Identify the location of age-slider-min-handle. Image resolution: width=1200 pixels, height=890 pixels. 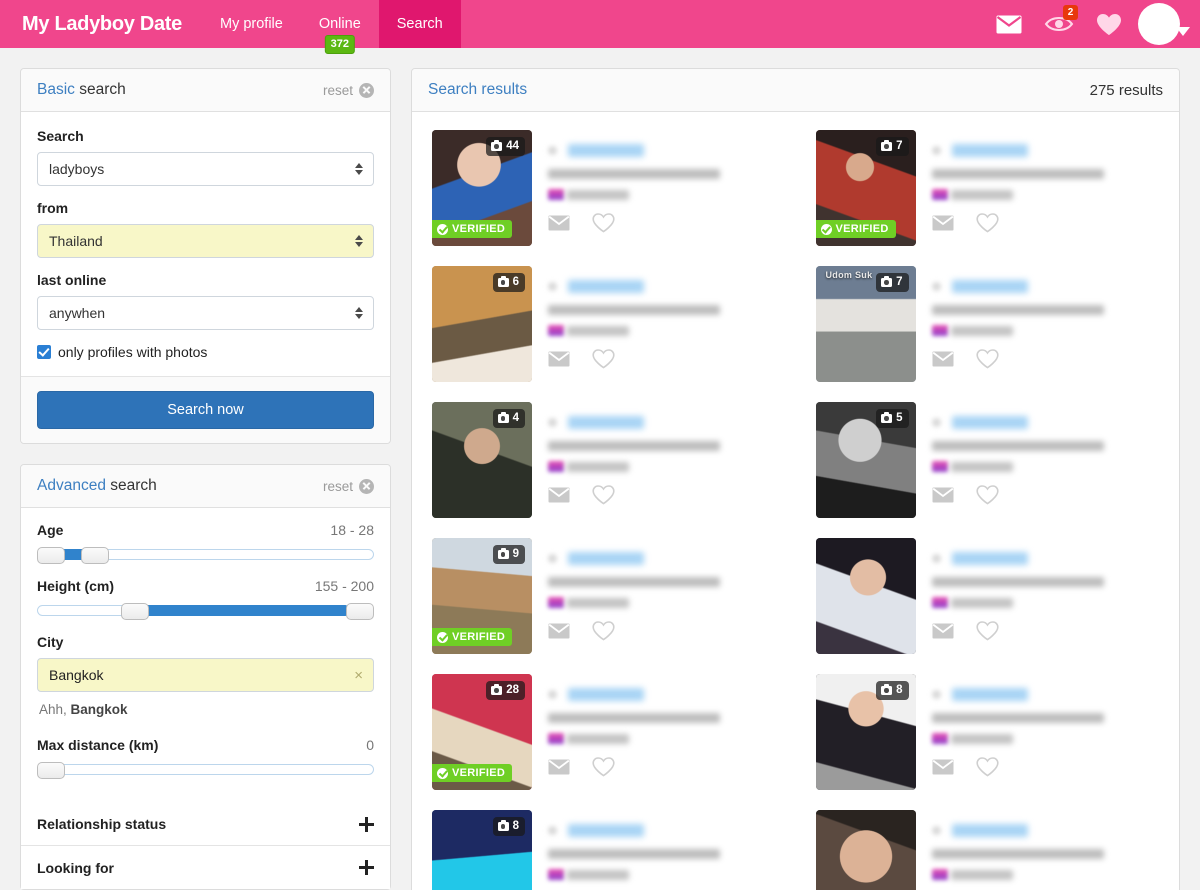
(51, 555).